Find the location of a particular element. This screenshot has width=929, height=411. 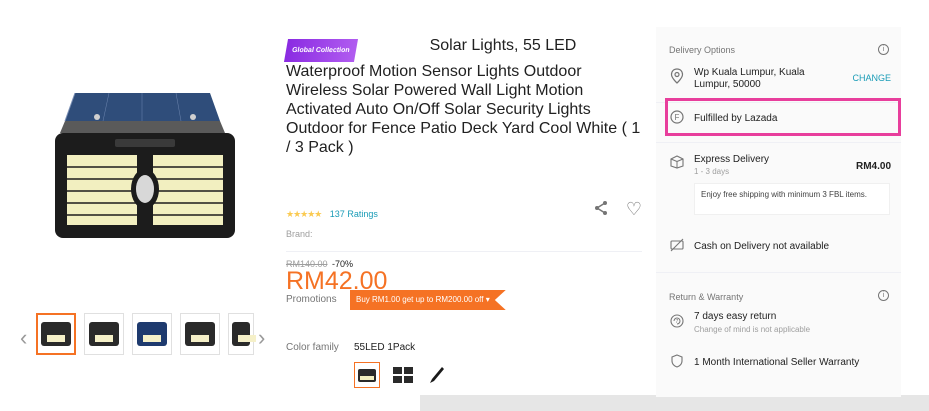

location-pin-icon is located at coordinates (677, 76).